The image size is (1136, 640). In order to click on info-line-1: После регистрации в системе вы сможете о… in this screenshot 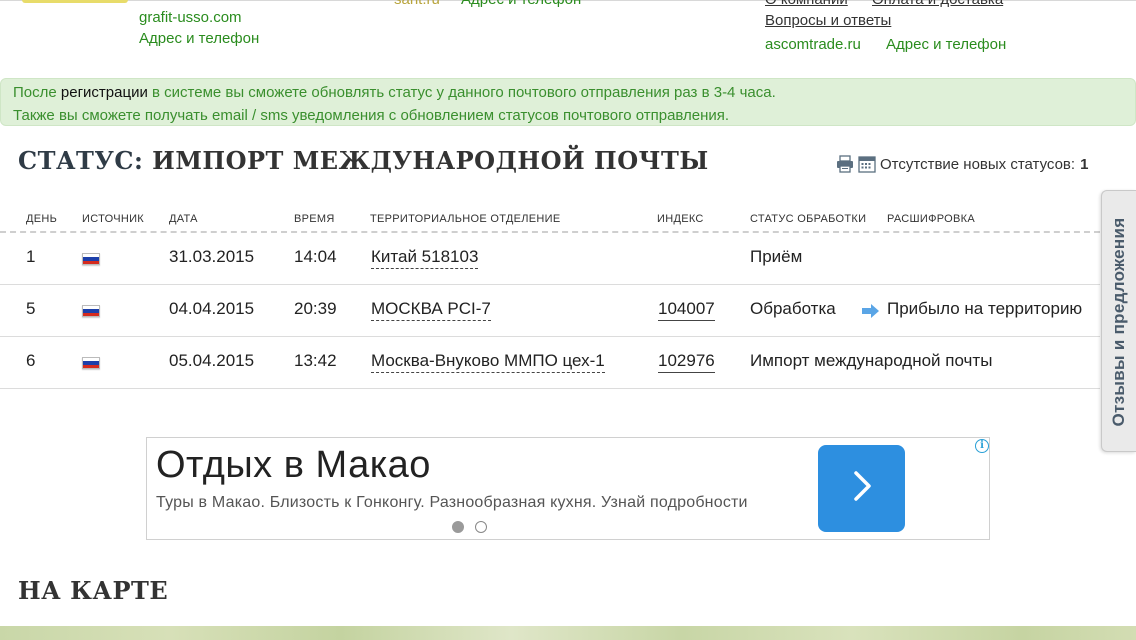, I will do `click(568, 92)`.